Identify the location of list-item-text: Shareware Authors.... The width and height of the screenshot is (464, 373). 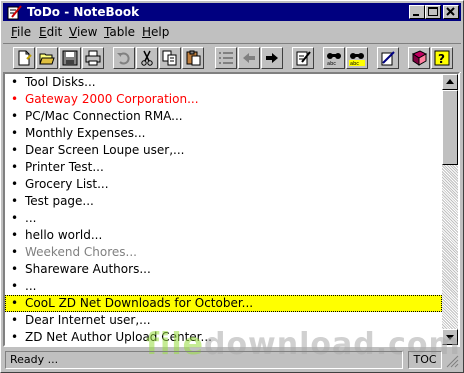
(88, 269).